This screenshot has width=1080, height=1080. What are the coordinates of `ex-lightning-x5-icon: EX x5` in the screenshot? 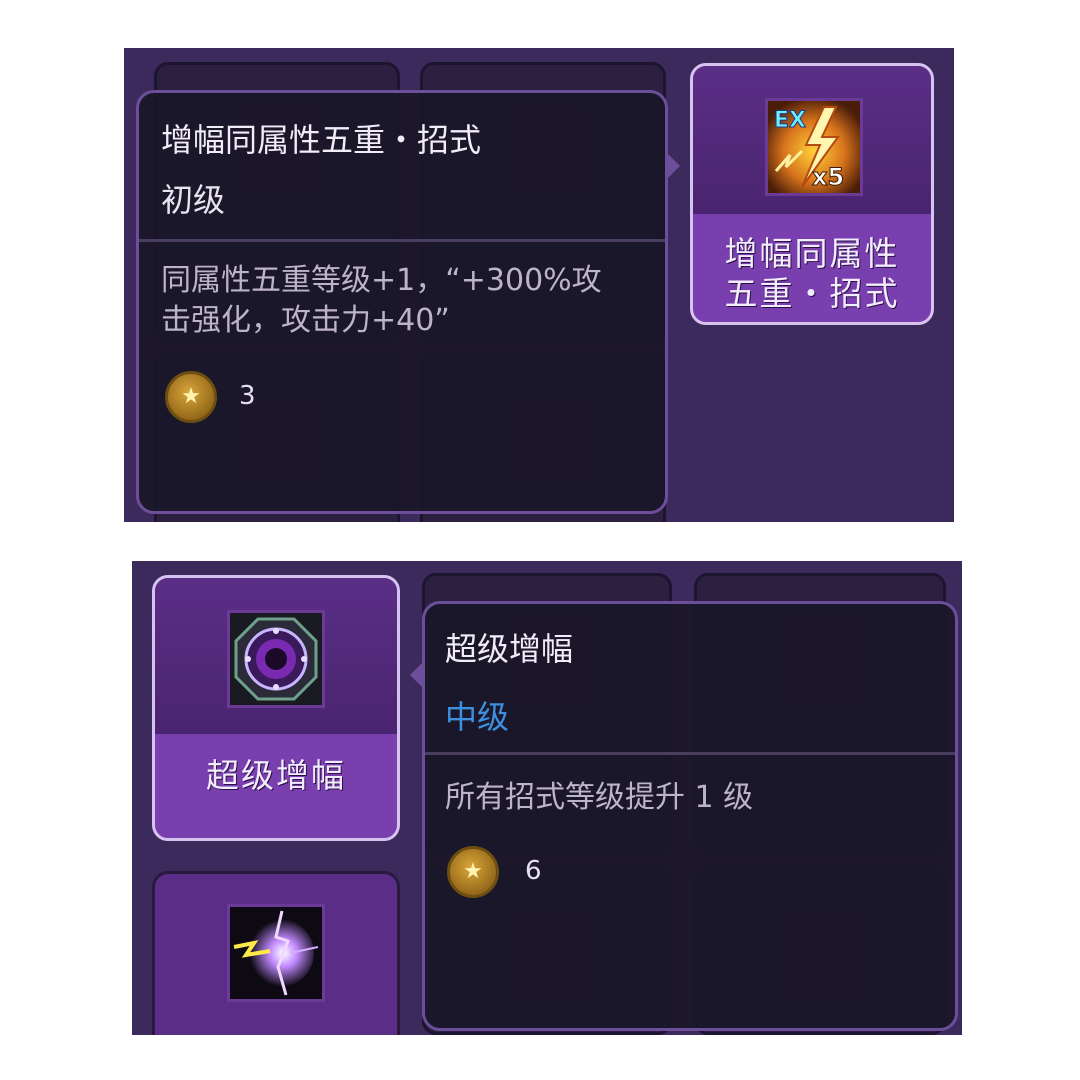 It's located at (814, 147).